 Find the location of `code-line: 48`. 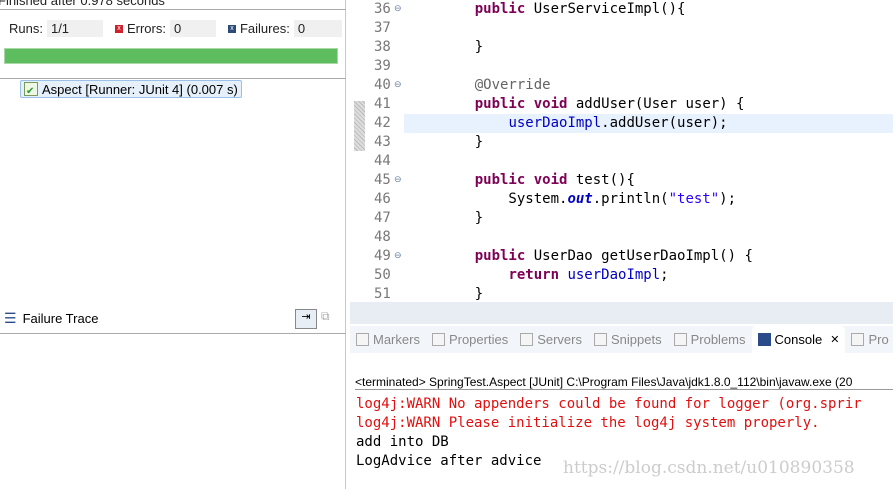

code-line: 48 is located at coordinates (547, 237).